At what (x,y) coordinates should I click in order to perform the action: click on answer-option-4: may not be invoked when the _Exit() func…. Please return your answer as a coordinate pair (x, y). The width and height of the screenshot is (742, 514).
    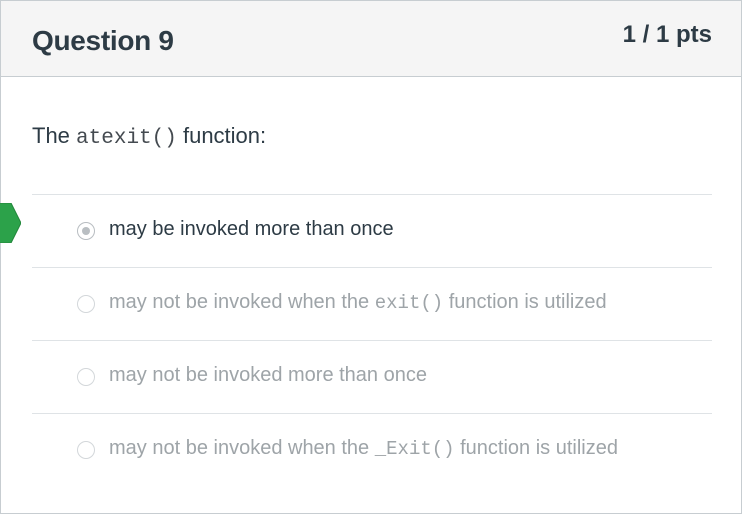
    Looking at the image, I should click on (372, 450).